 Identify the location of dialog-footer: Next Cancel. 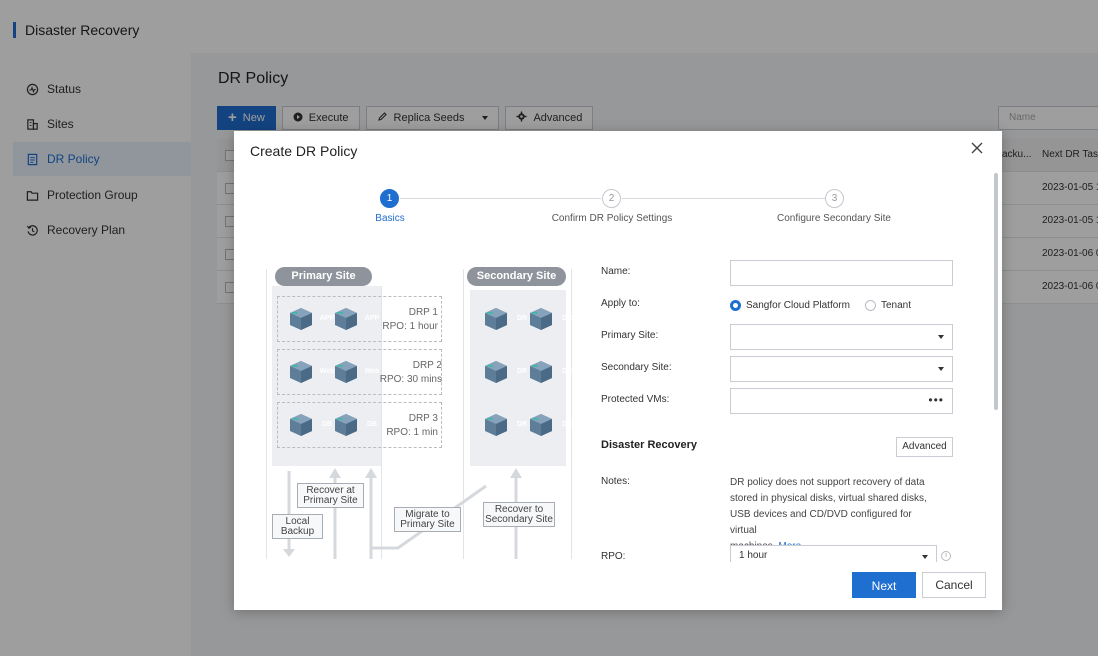
(618, 586).